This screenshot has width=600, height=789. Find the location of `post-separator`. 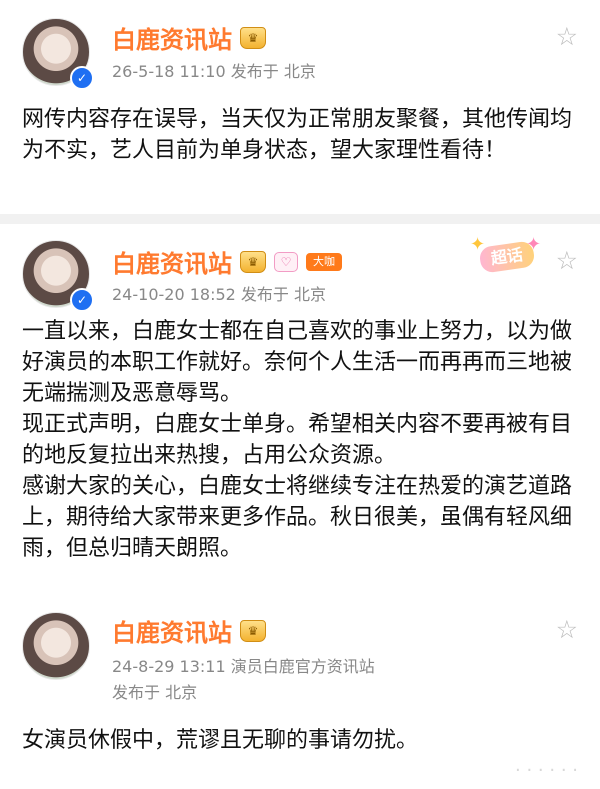

post-separator is located at coordinates (300, 219).